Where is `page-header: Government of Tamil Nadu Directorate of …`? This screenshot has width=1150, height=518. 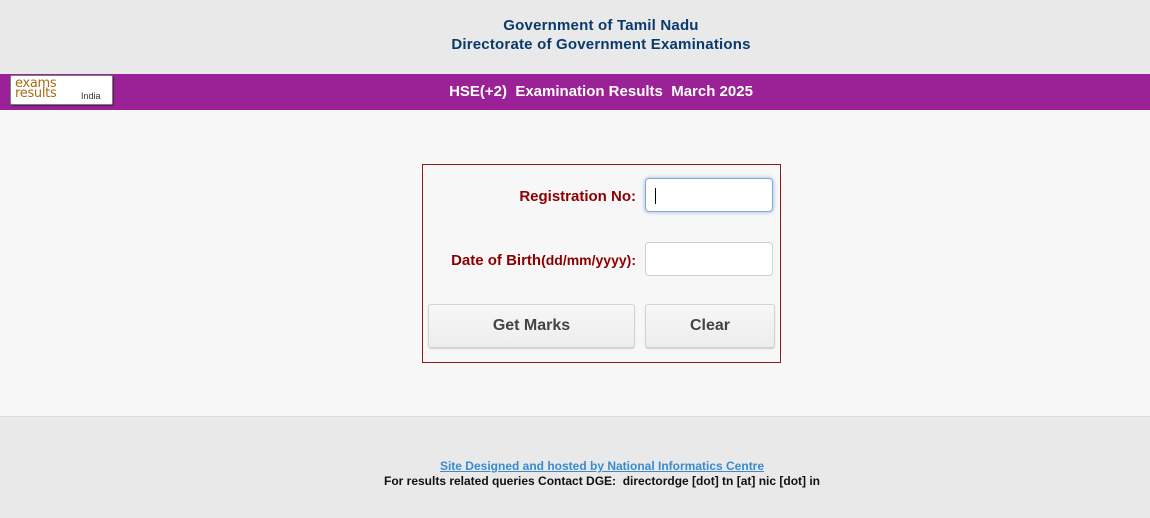
page-header: Government of Tamil Nadu Directorate of … is located at coordinates (575, 37).